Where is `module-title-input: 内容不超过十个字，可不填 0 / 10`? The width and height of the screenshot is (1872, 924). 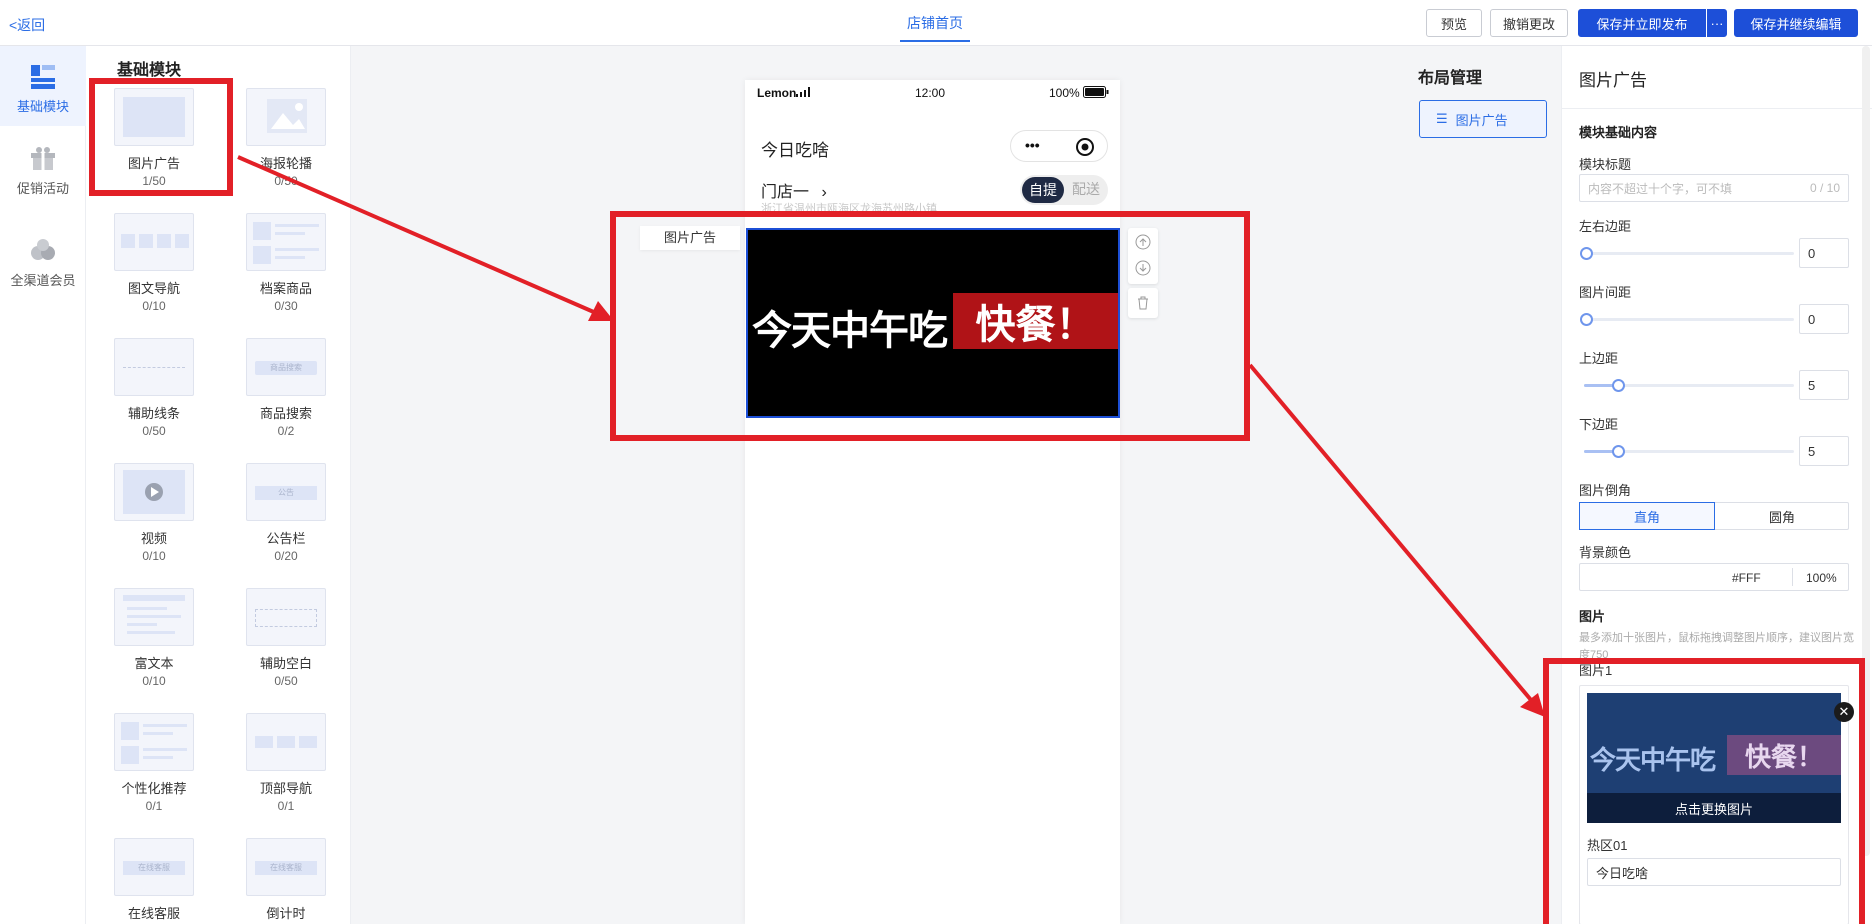 module-title-input: 内容不超过十个字，可不填 0 / 10 is located at coordinates (1714, 188).